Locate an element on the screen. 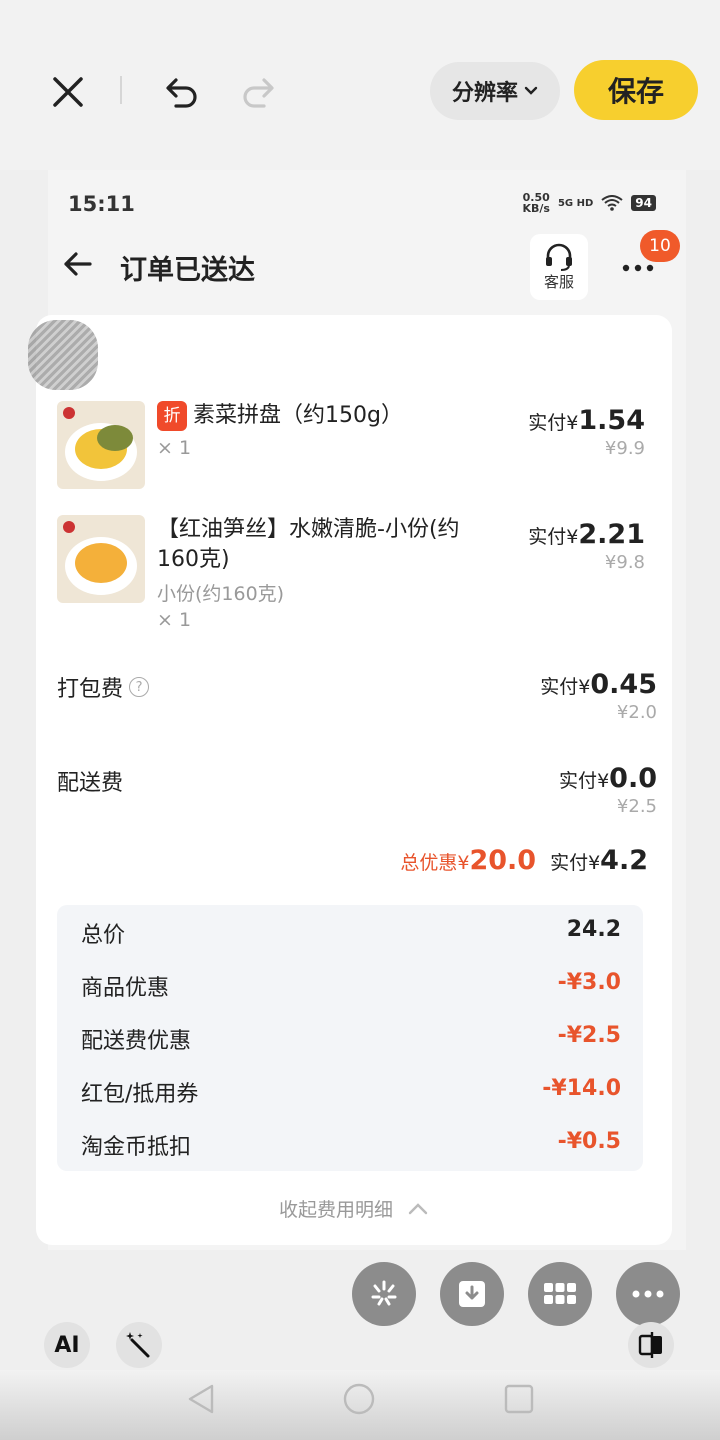 The height and width of the screenshot is (1440, 720). collapse-label: 收起费用明细 is located at coordinates (335, 1210).